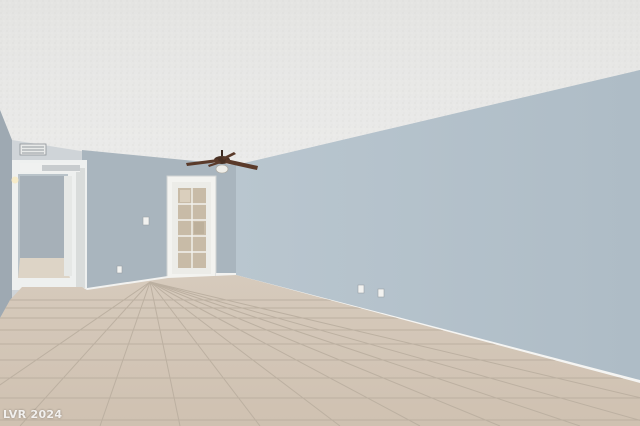 The image size is (640, 426). I want to click on air-vent-icon, so click(33, 149).